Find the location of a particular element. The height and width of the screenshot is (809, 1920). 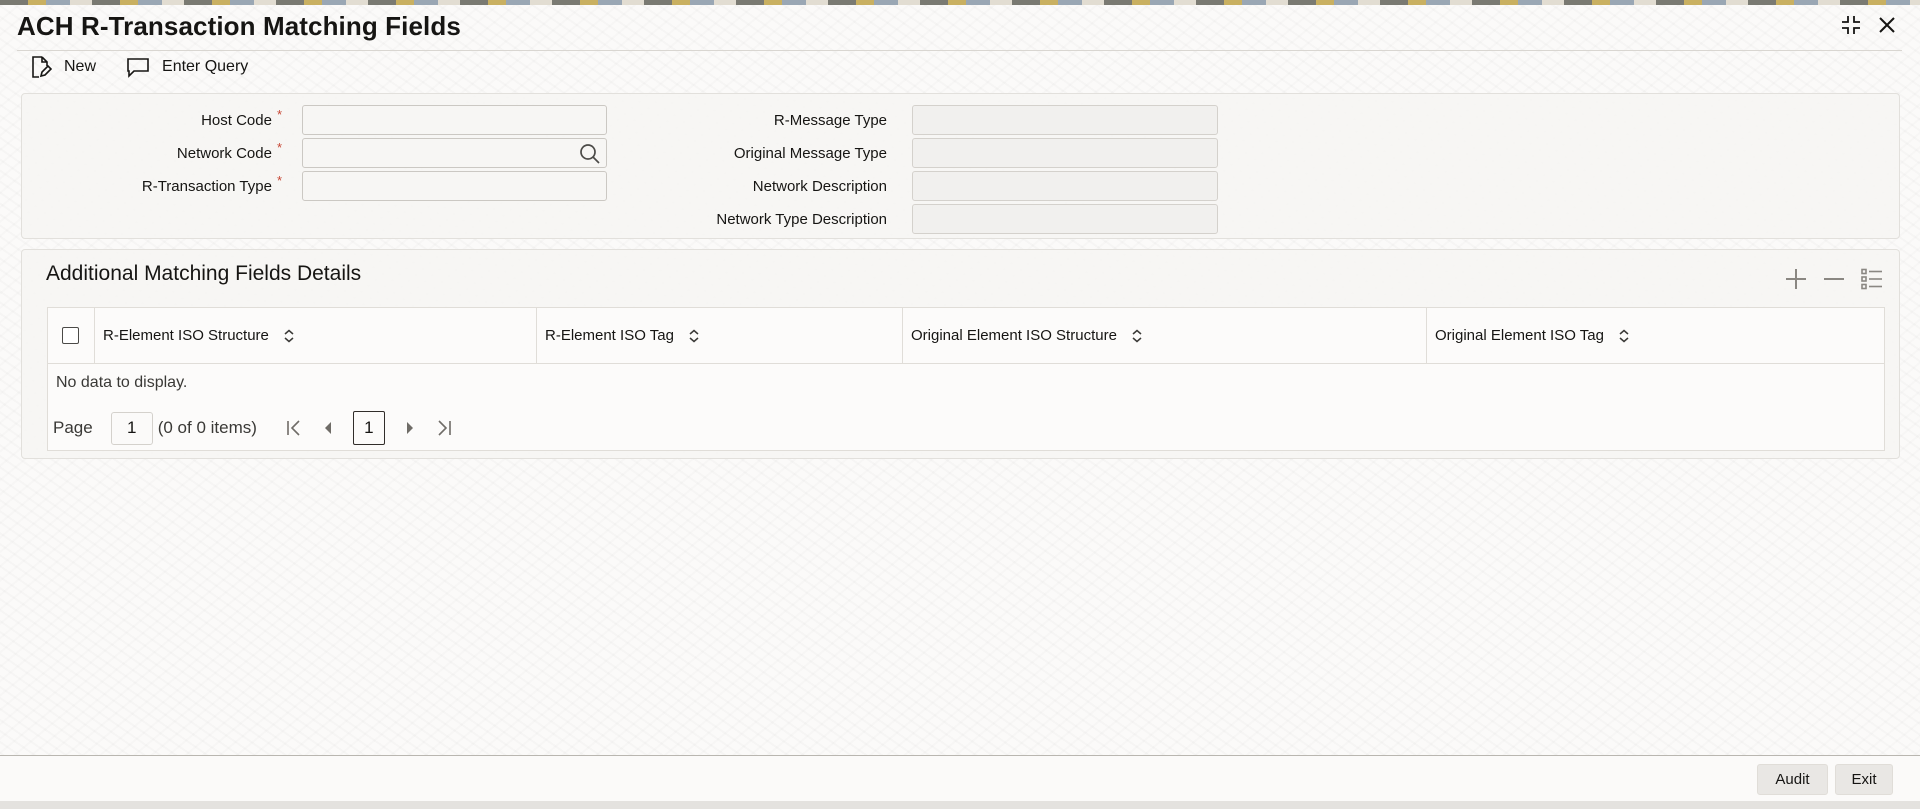

original-message-type-field is located at coordinates (1065, 153).